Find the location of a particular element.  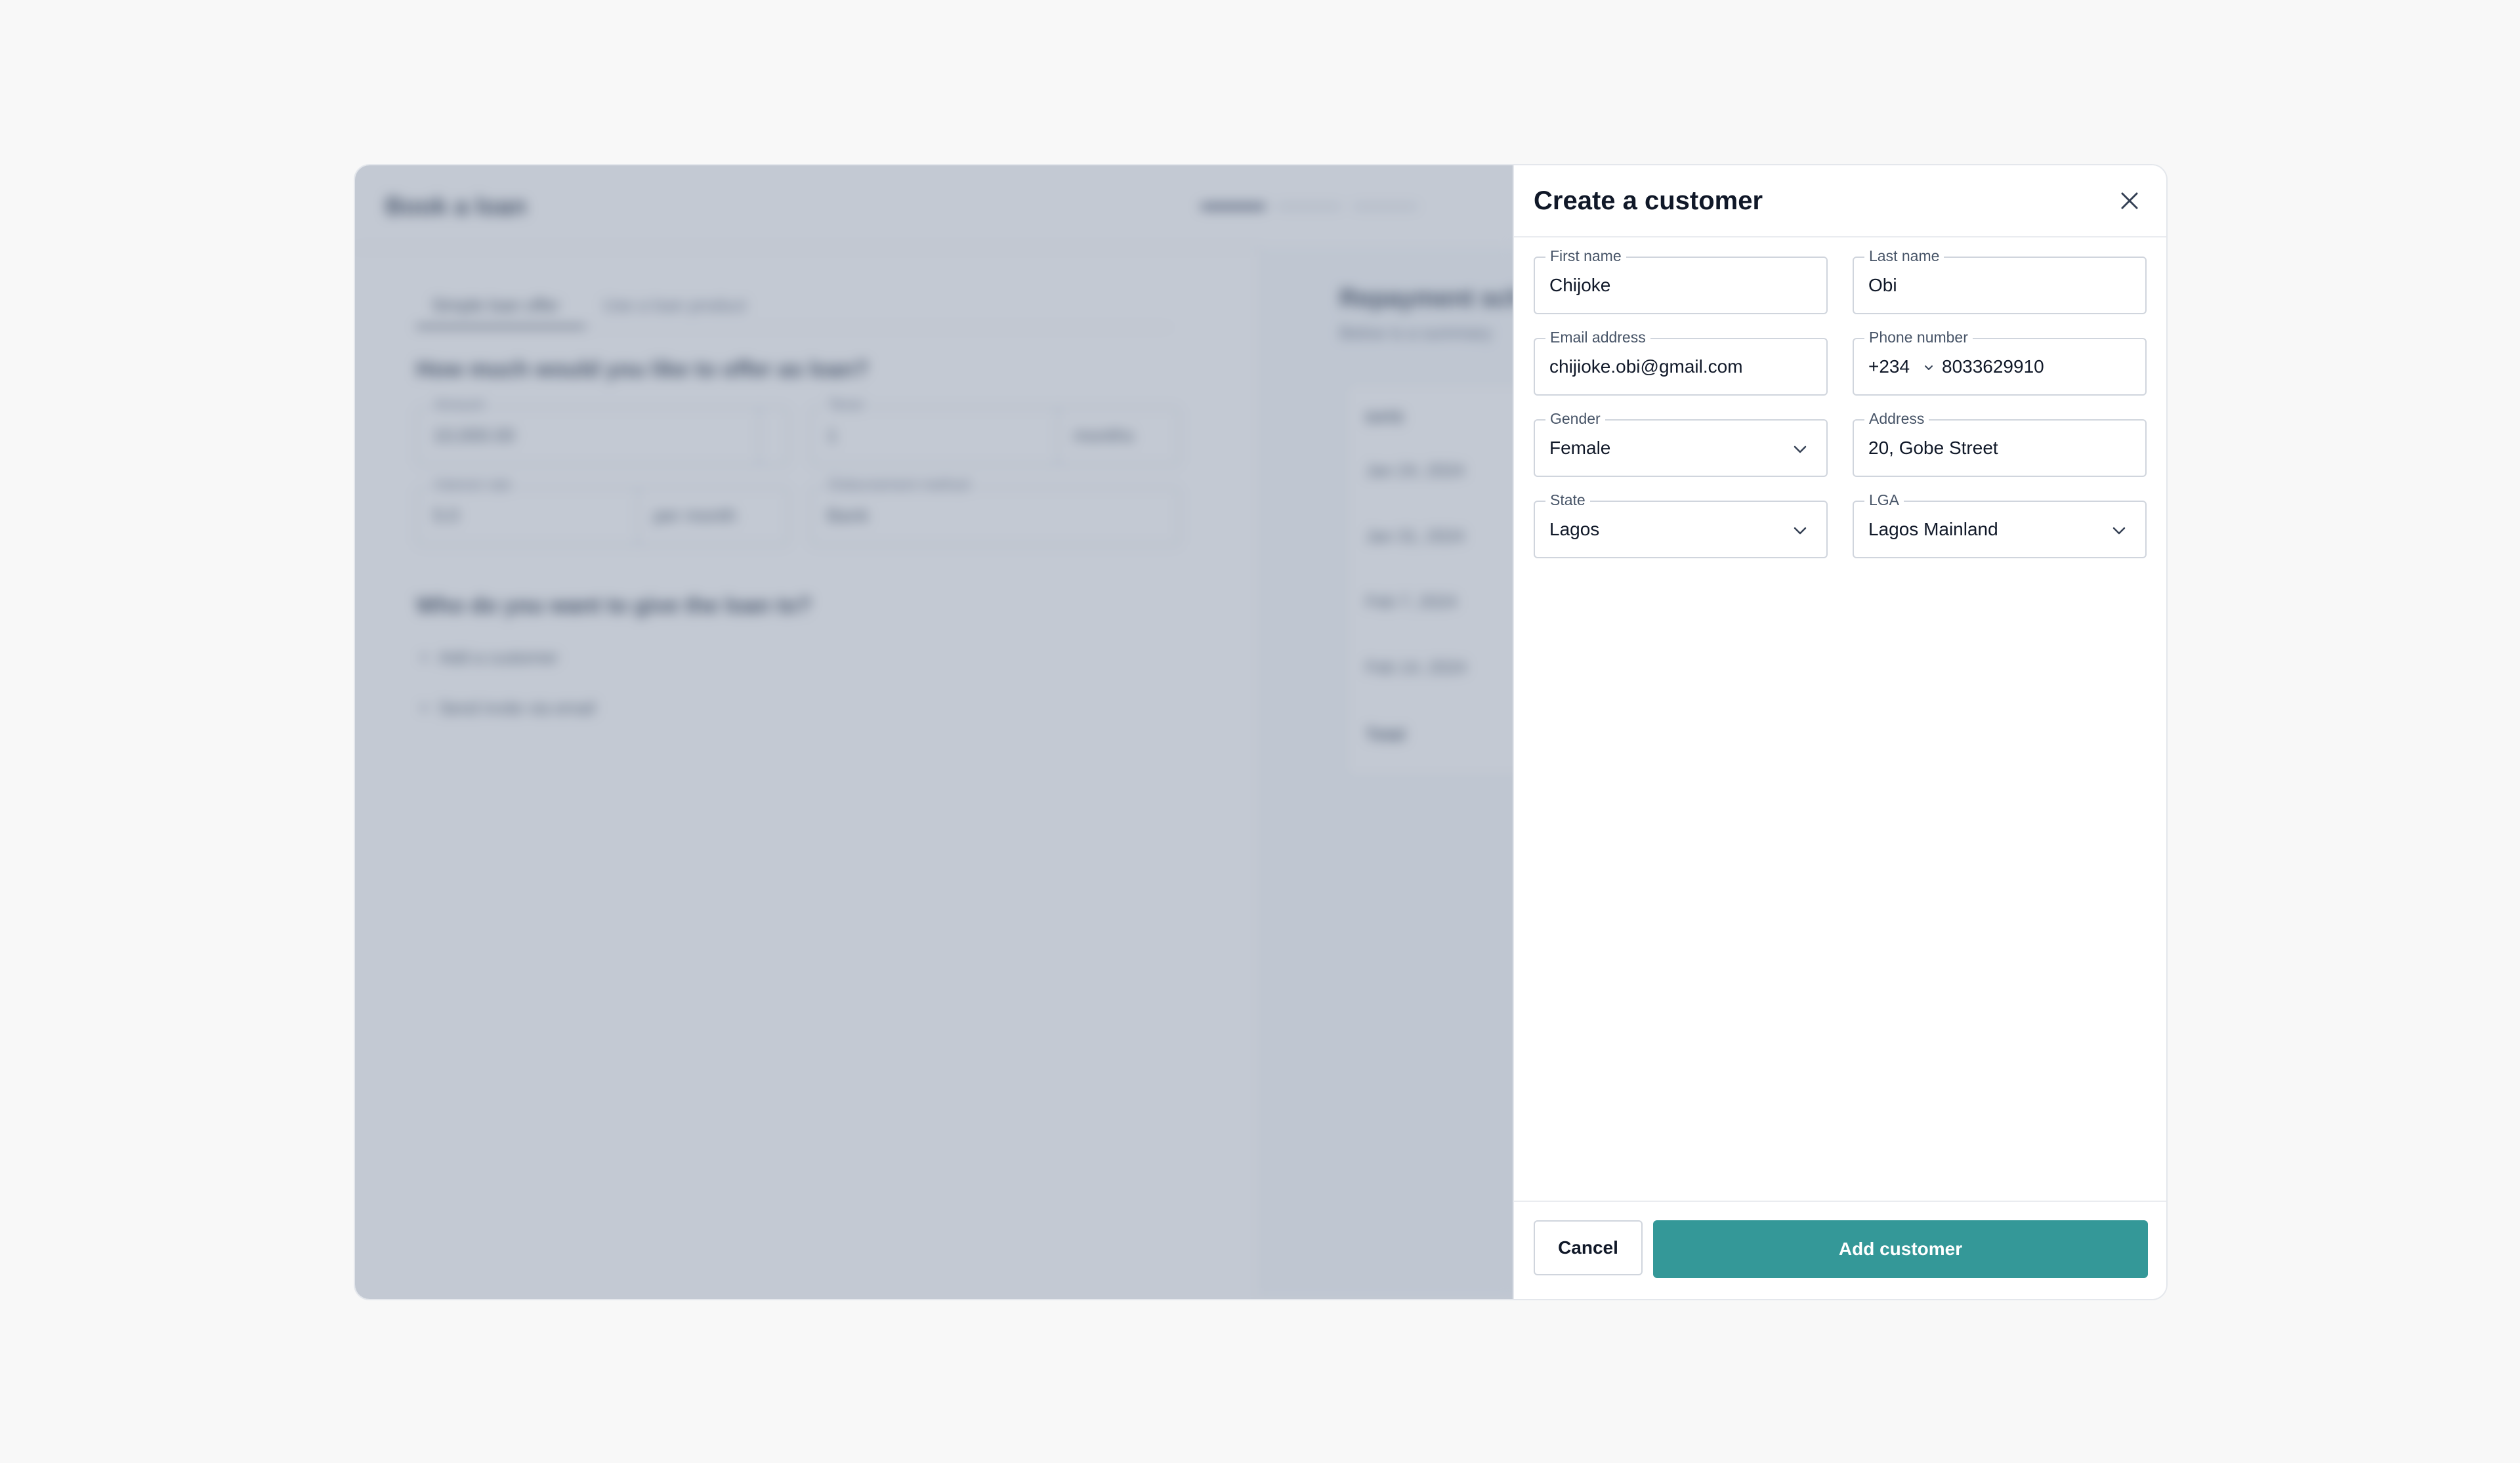

lga-select: LGA Lagos Mainland is located at coordinates (2000, 525).